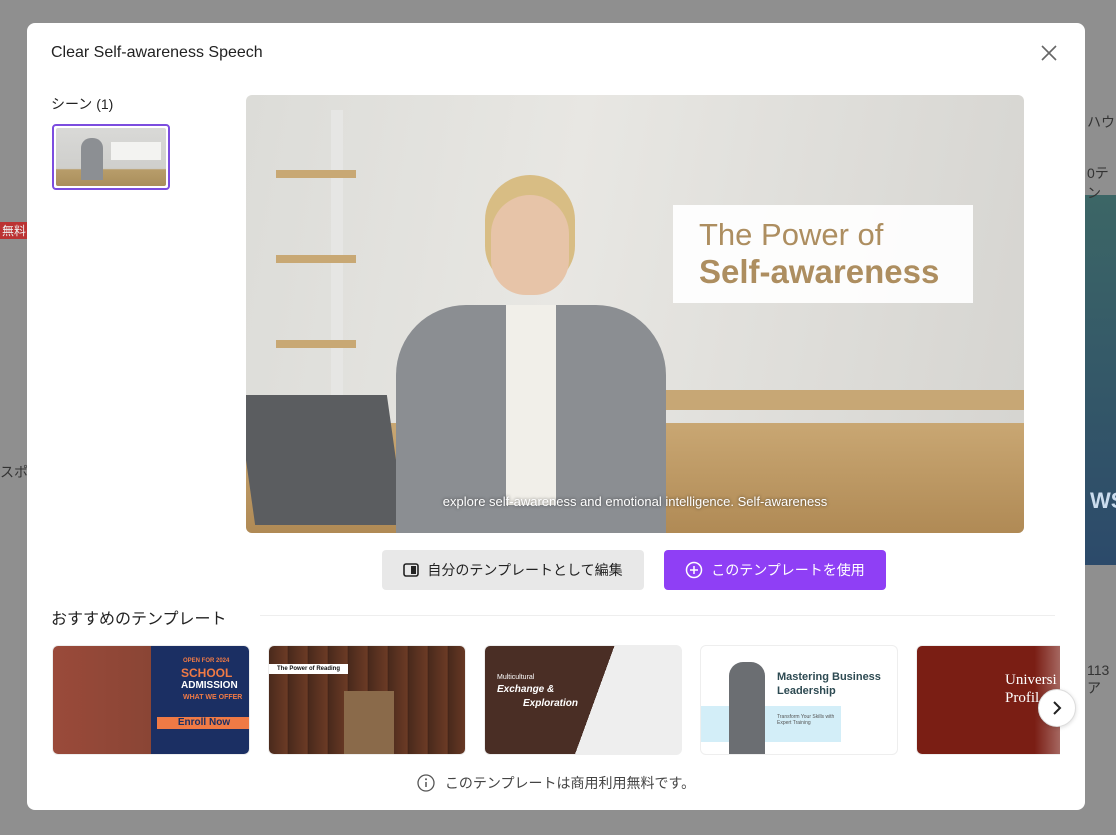 The width and height of the screenshot is (1116, 835). Describe the element at coordinates (791, 234) in the screenshot. I see `headline-line1: The Power of` at that location.